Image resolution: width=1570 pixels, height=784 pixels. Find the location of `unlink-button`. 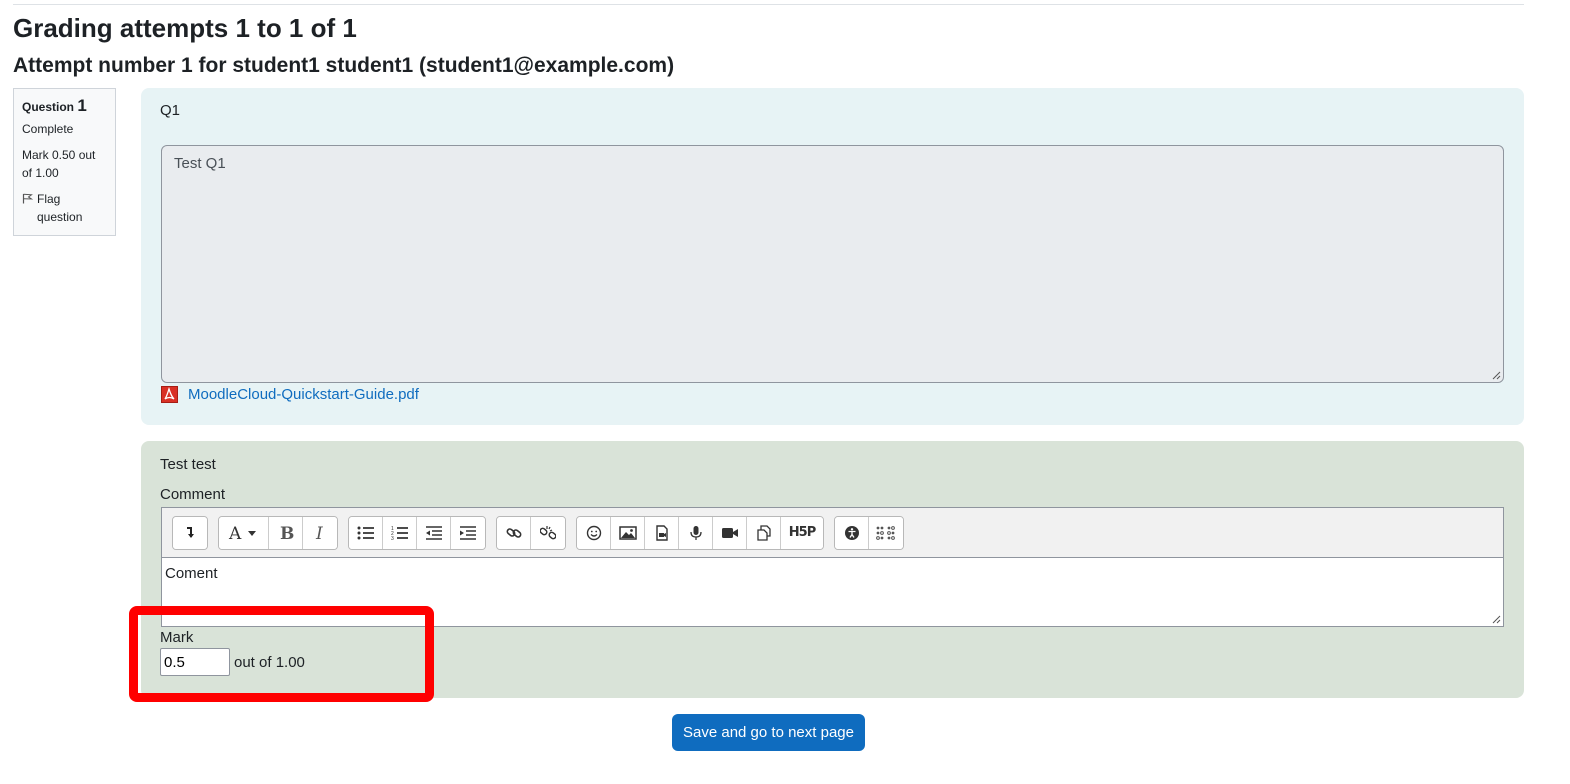

unlink-button is located at coordinates (548, 532).